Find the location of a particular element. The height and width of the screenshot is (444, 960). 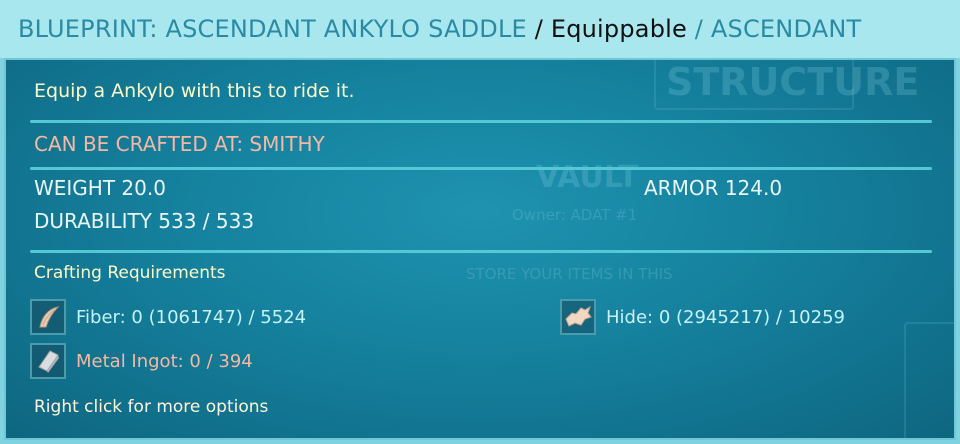

requirement-label: Hide: 0 (2945217) / 10259 is located at coordinates (725, 317).